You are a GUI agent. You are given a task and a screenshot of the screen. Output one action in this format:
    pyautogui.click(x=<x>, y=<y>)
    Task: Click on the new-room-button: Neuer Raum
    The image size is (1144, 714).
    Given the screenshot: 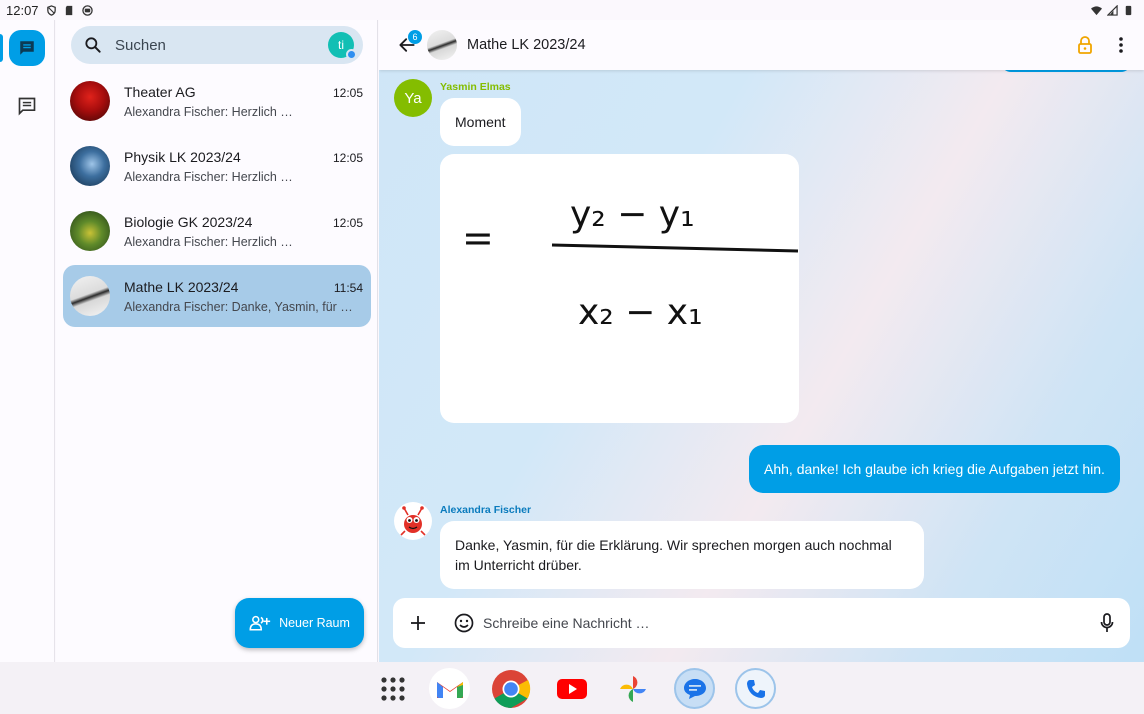 What is the action you would take?
    pyautogui.click(x=299, y=623)
    